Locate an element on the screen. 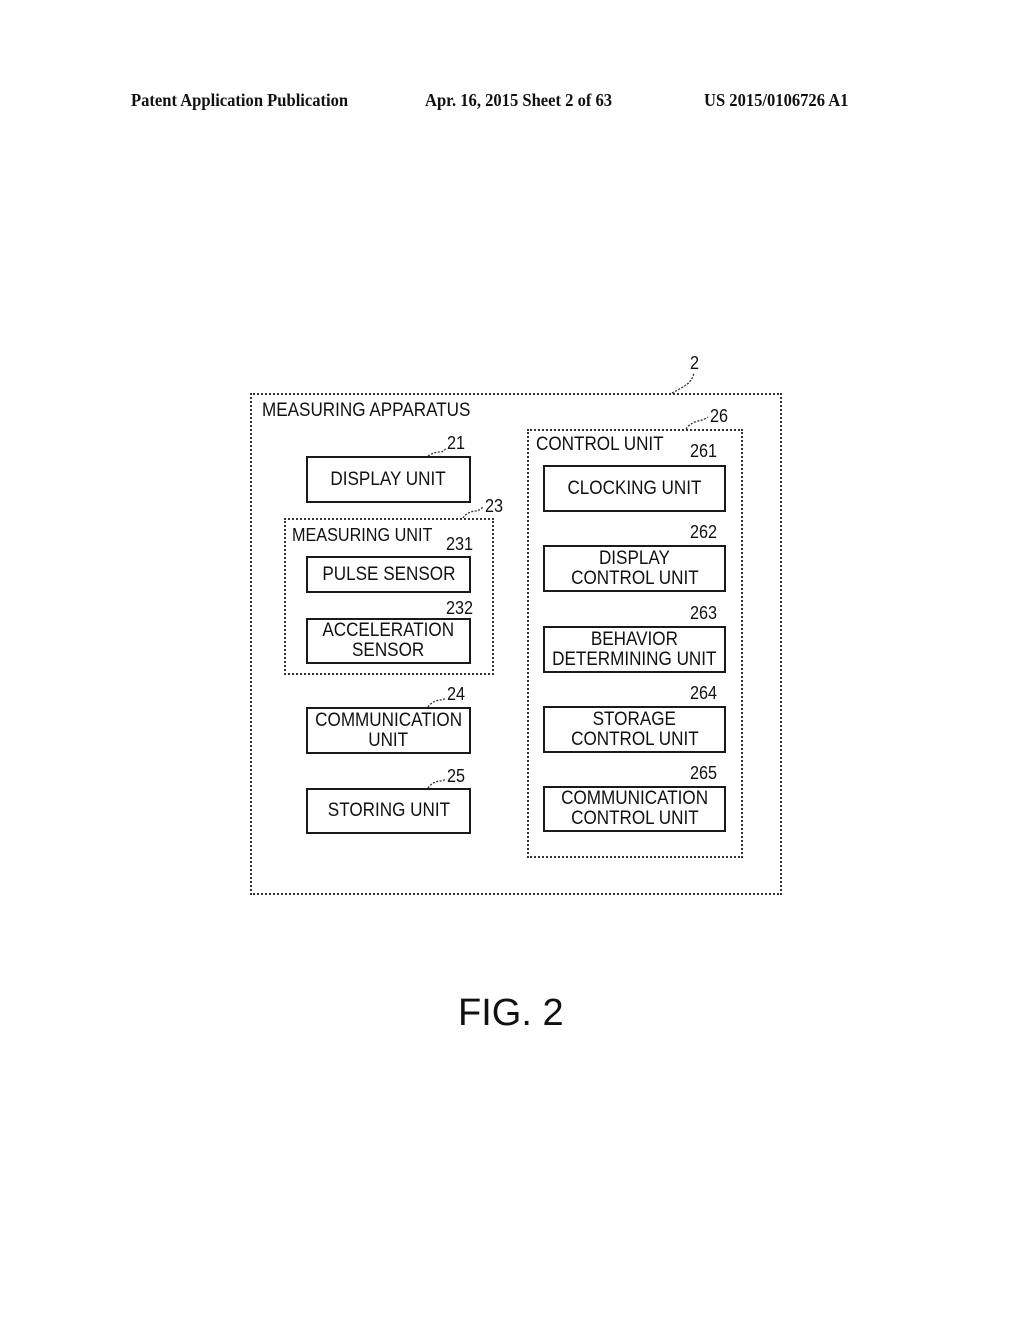  clocking-unit-label: CLOCKING UNIT is located at coordinates (634, 488).